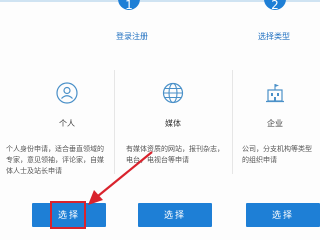 This screenshot has width=320, height=240. Describe the element at coordinates (67, 93) in the screenshot. I see `person-icon` at that location.